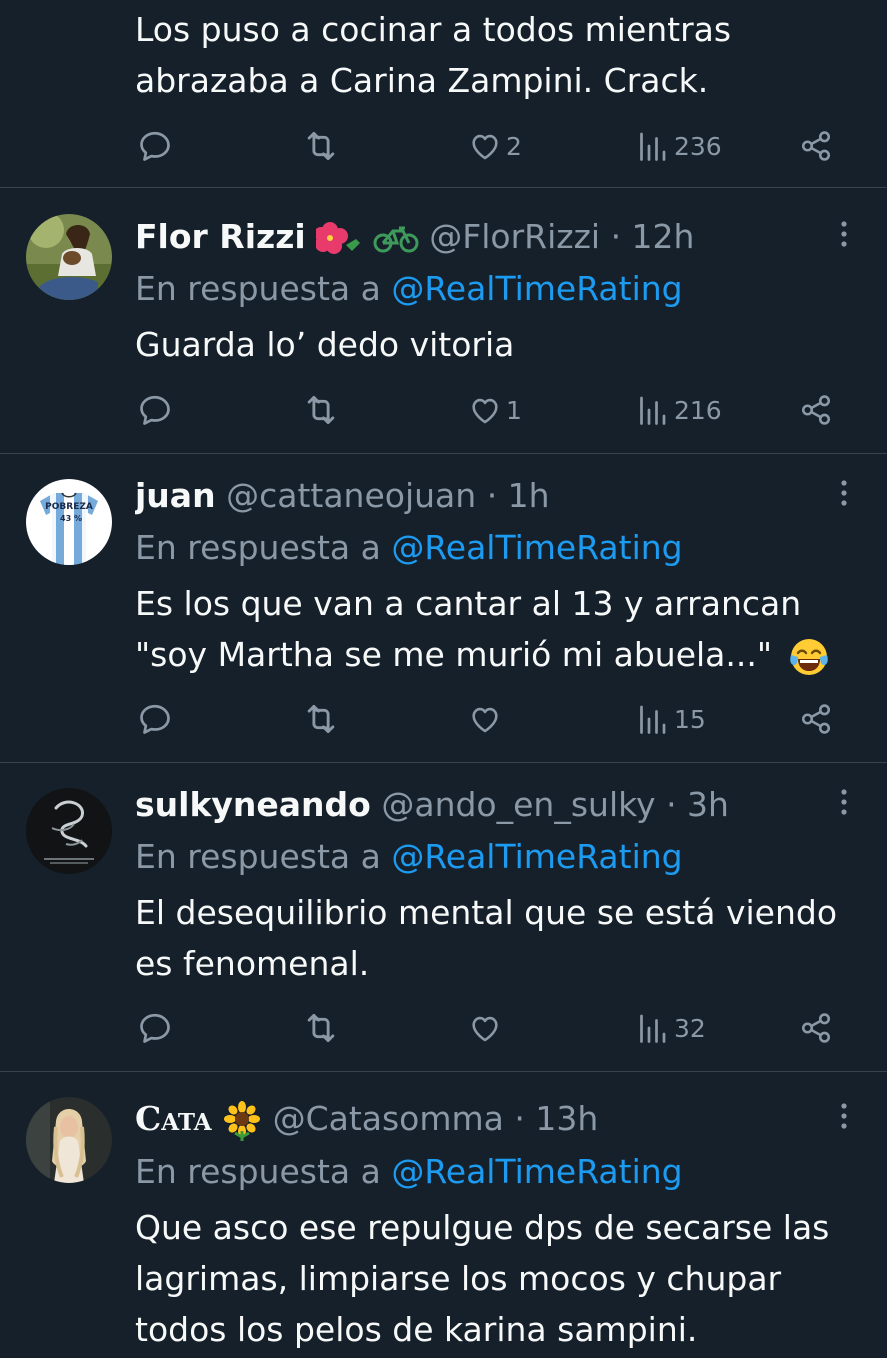  What do you see at coordinates (698, 410) in the screenshot?
I see `views-count: 216` at bounding box center [698, 410].